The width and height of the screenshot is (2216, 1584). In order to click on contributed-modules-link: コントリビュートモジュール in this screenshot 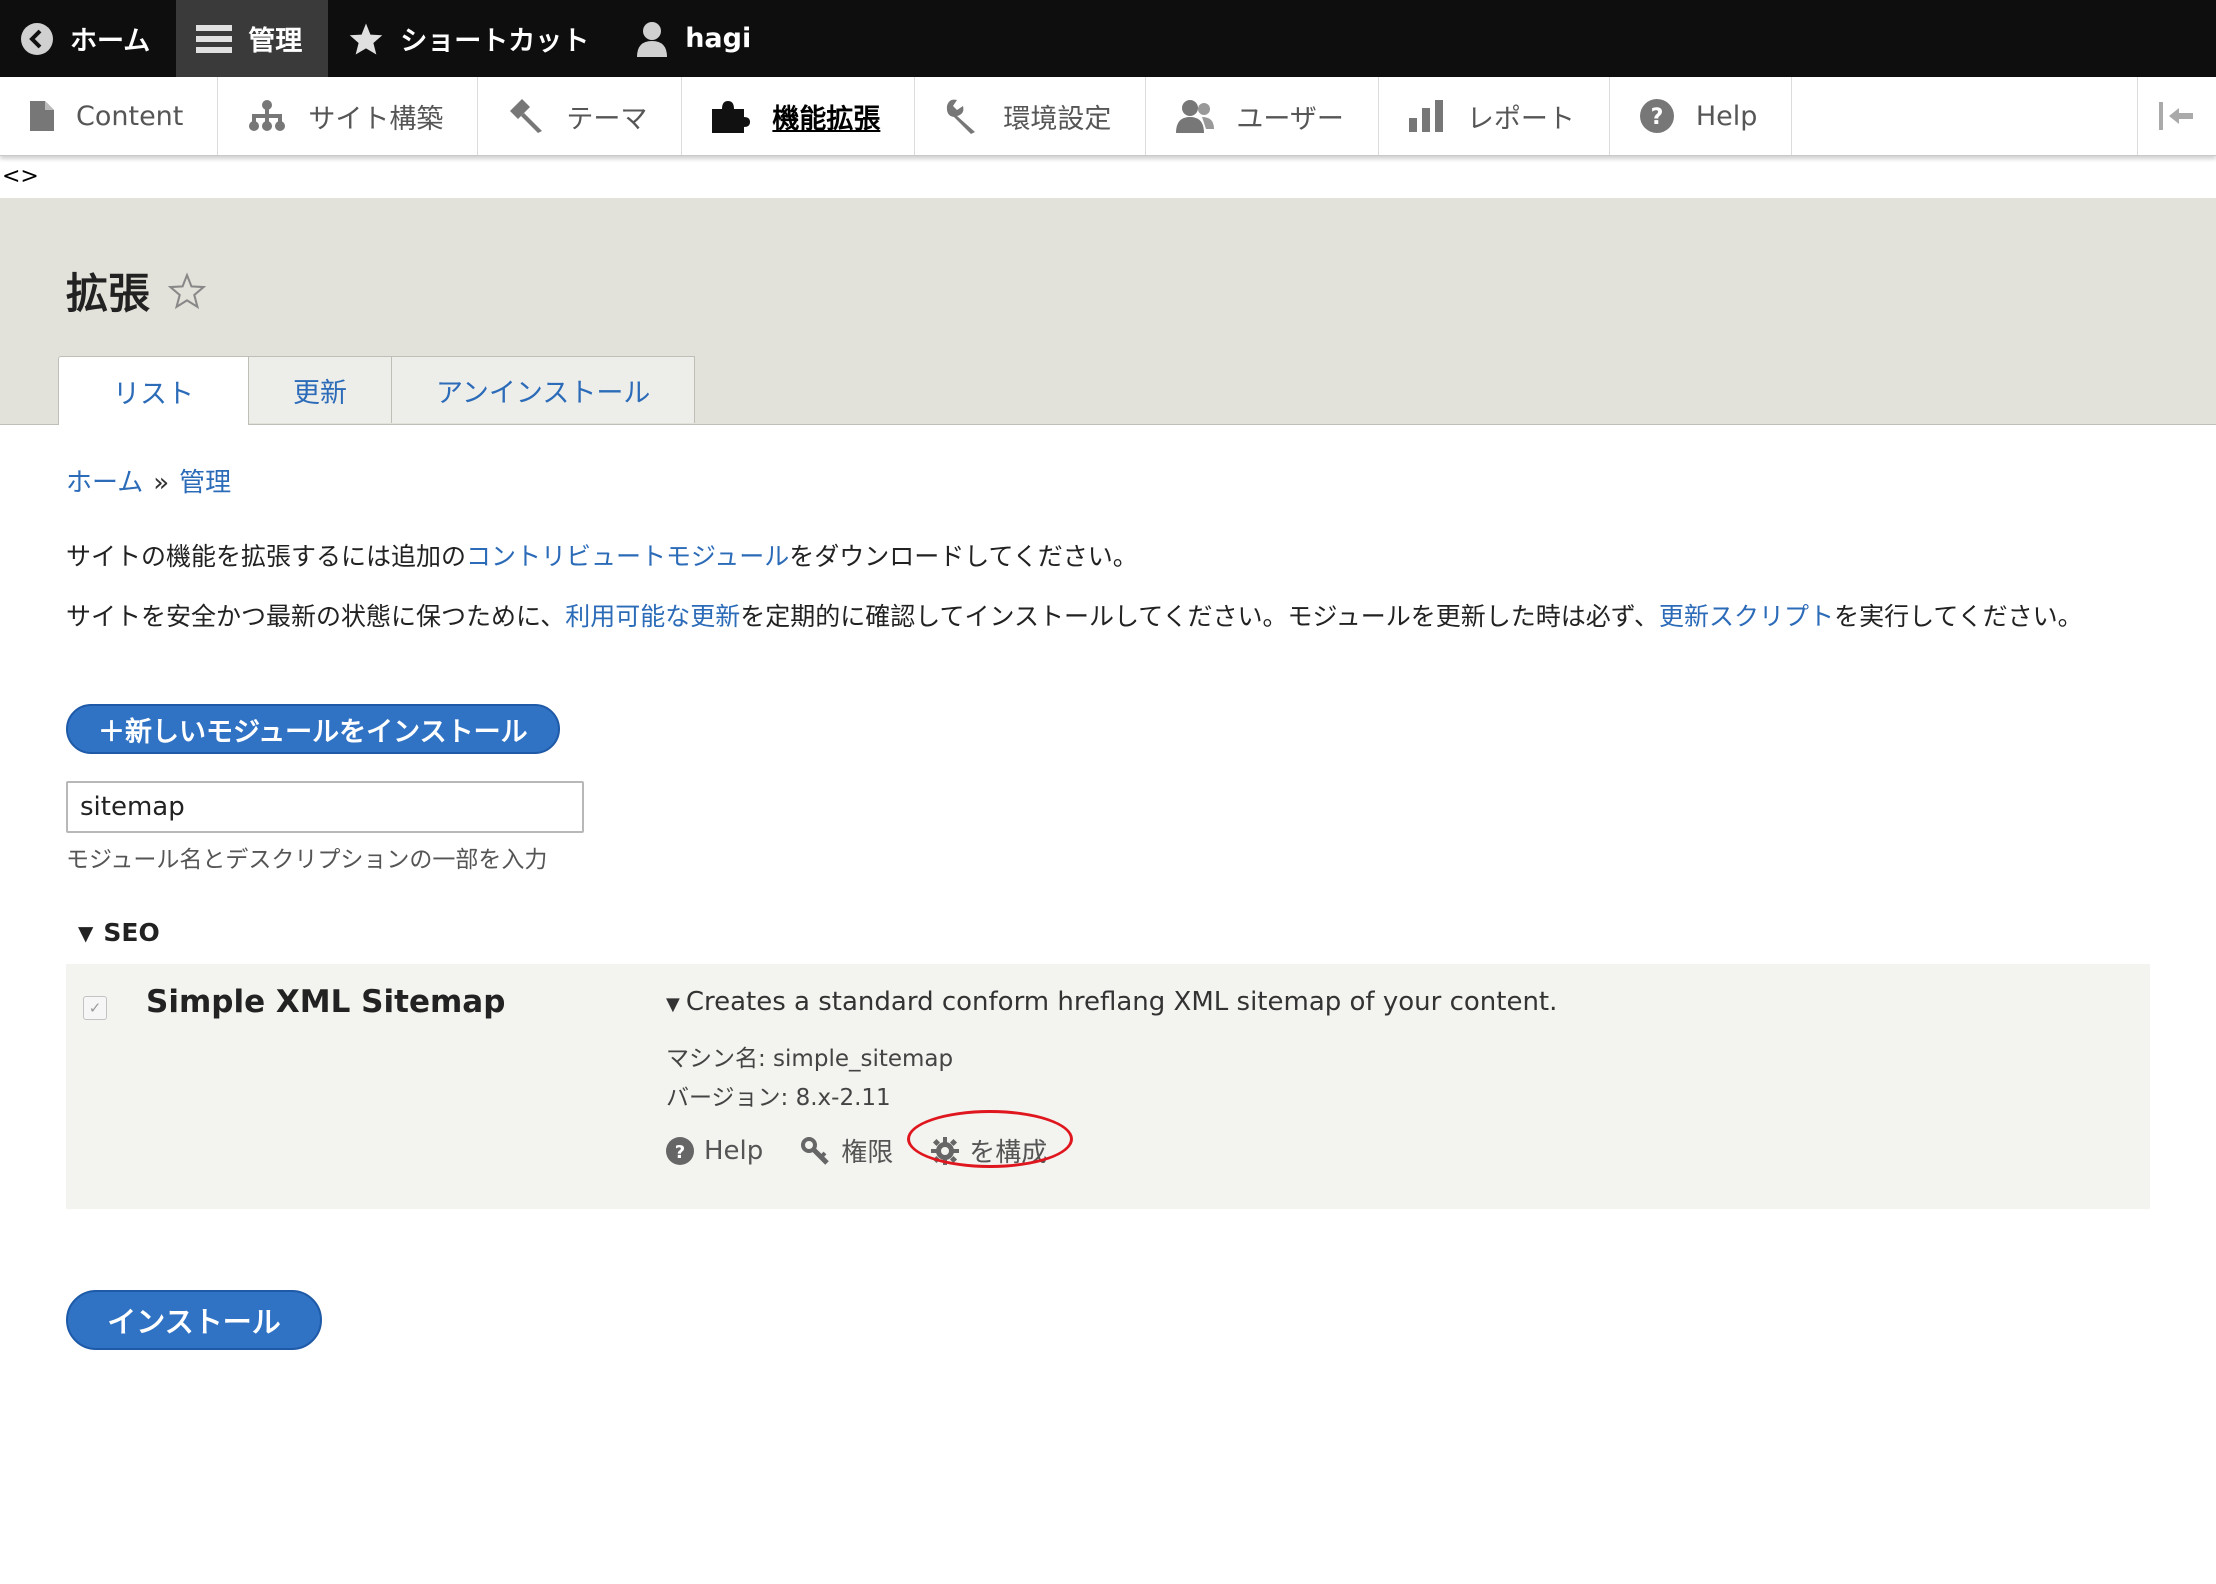, I will do `click(627, 556)`.